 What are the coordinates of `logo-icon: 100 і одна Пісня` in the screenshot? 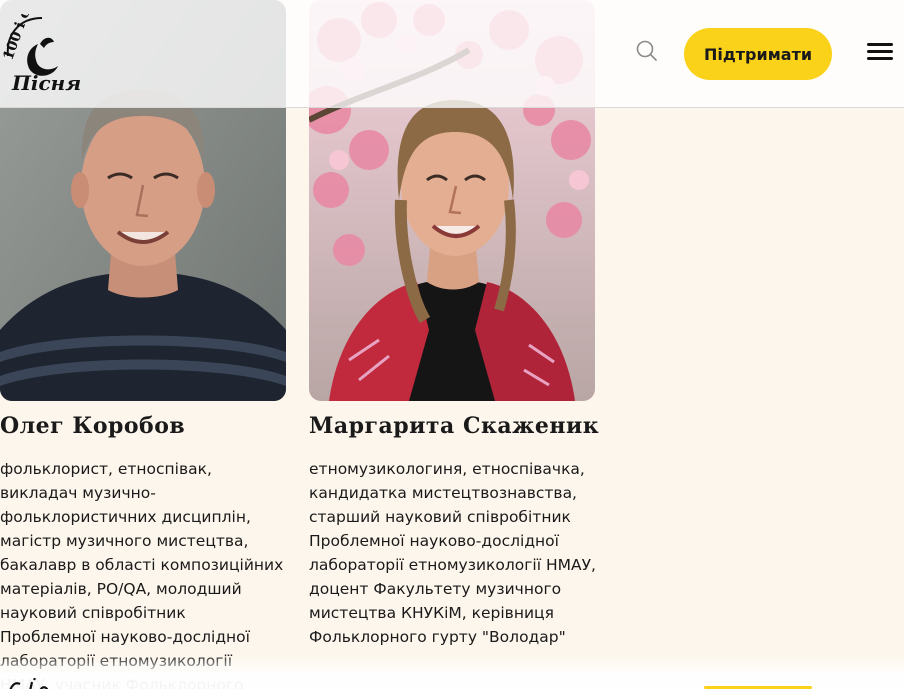 It's located at (42, 47).